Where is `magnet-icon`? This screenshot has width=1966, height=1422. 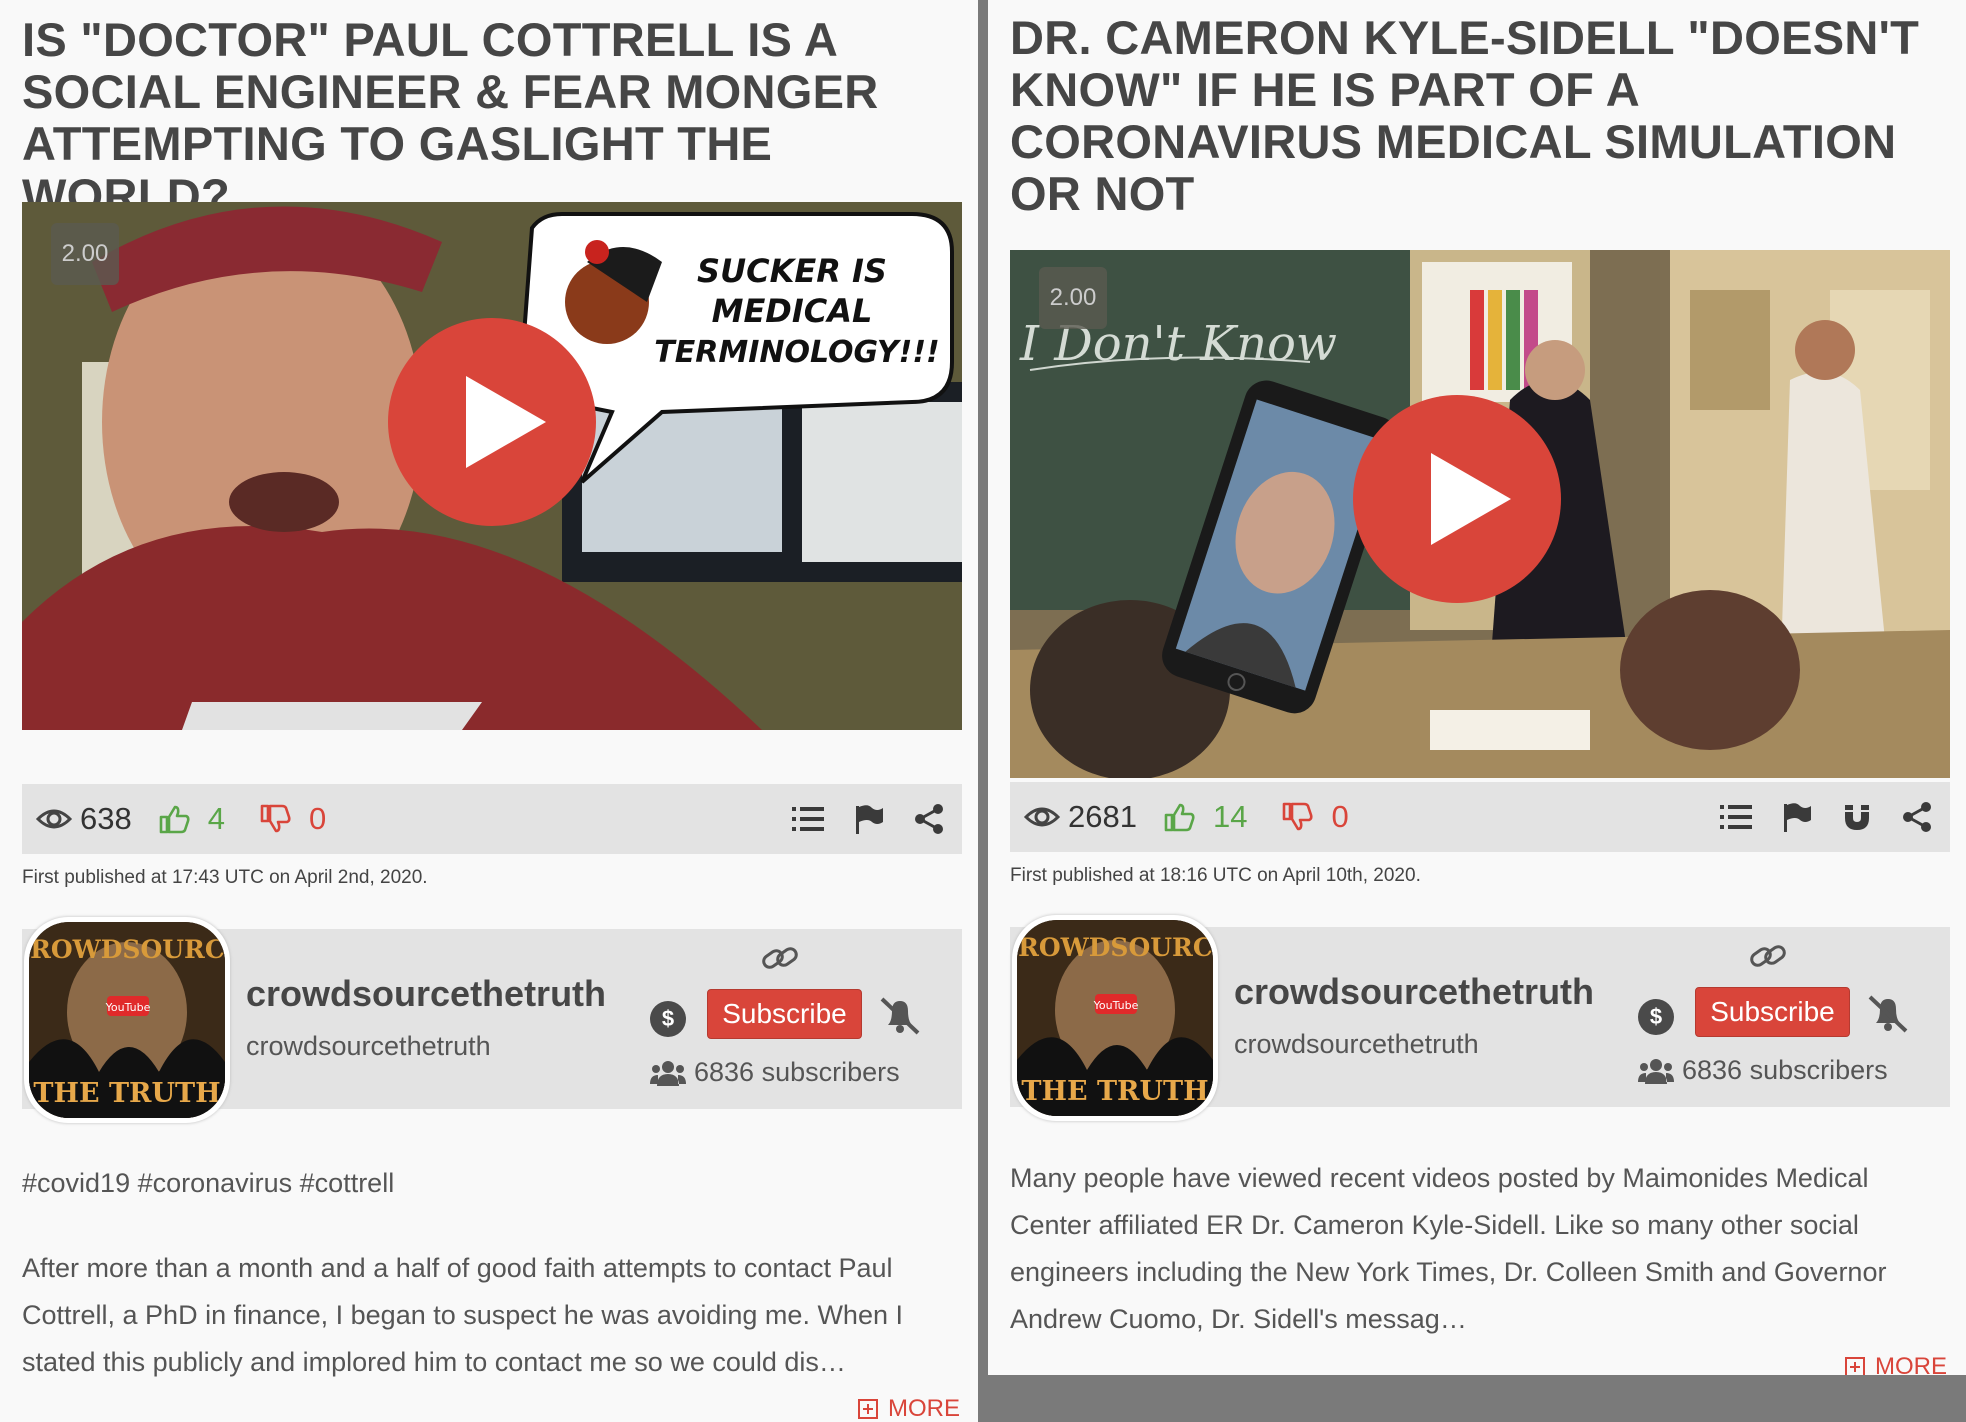 magnet-icon is located at coordinates (1857, 817).